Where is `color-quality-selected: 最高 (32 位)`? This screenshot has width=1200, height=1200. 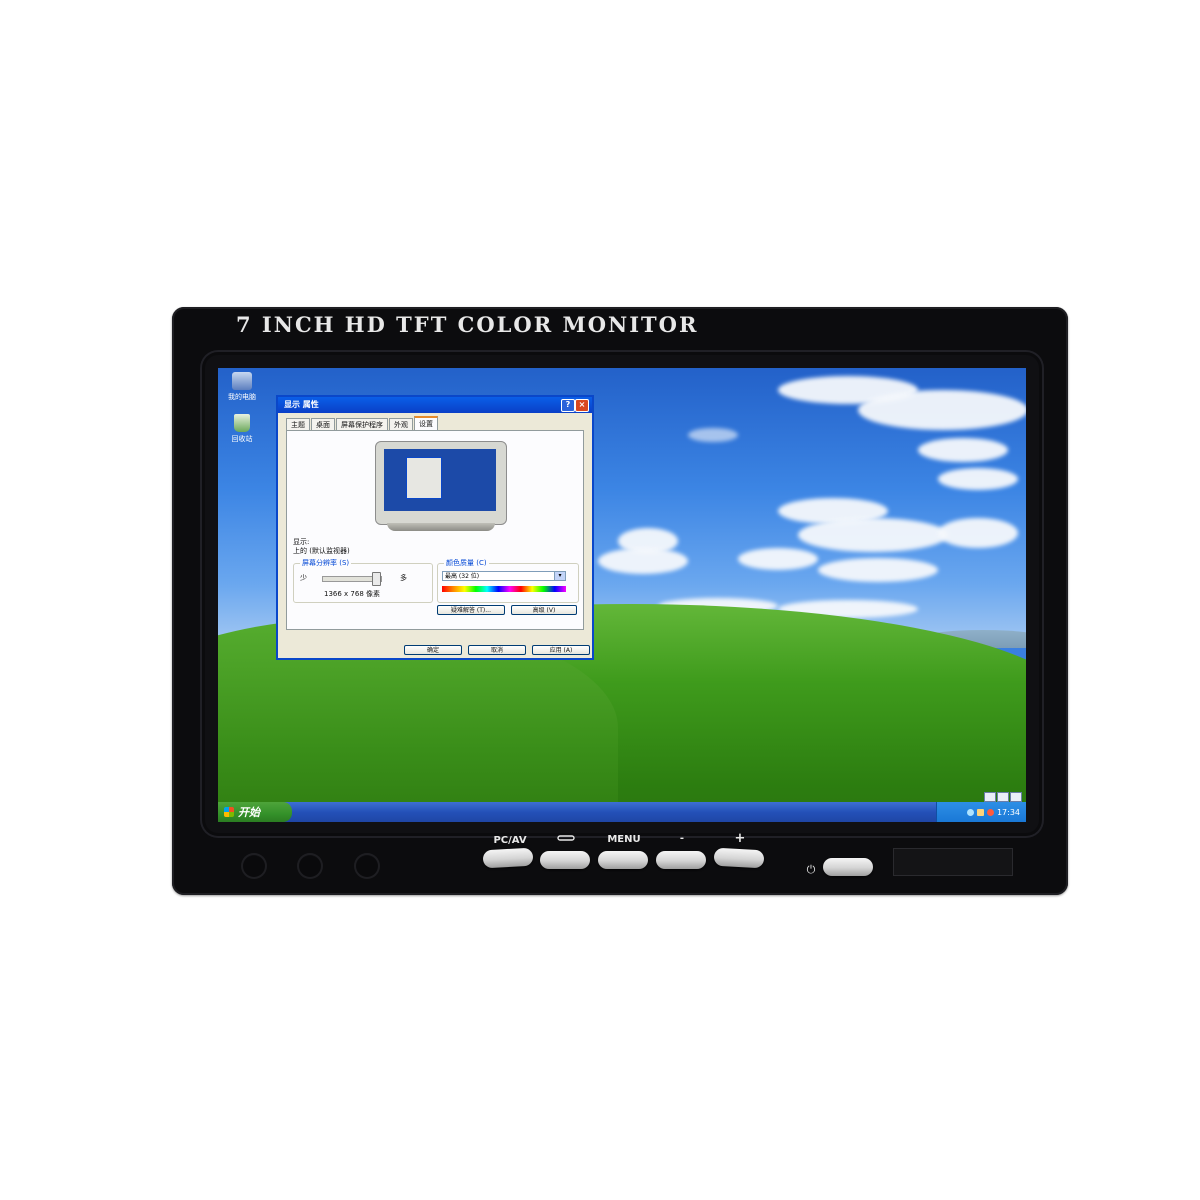 color-quality-selected: 最高 (32 位) is located at coordinates (462, 576).